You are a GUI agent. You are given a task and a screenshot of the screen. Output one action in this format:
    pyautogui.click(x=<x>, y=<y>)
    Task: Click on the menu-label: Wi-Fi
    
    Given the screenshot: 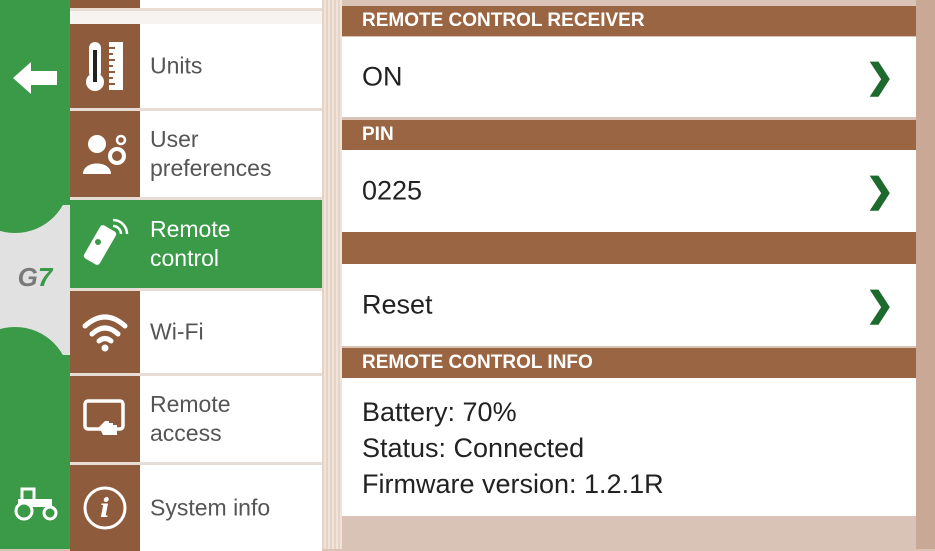 What is the action you would take?
    pyautogui.click(x=177, y=331)
    